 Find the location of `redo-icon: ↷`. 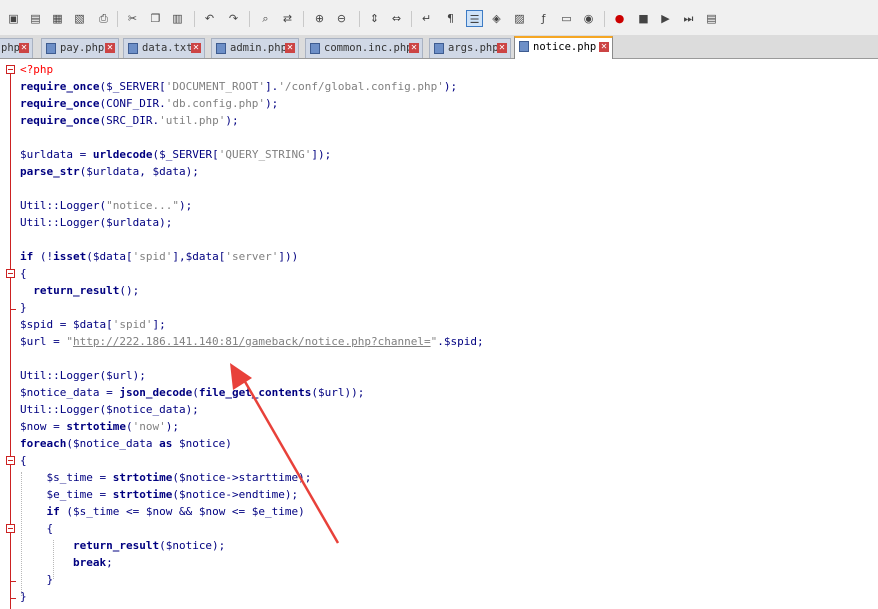

redo-icon: ↷ is located at coordinates (233, 18).